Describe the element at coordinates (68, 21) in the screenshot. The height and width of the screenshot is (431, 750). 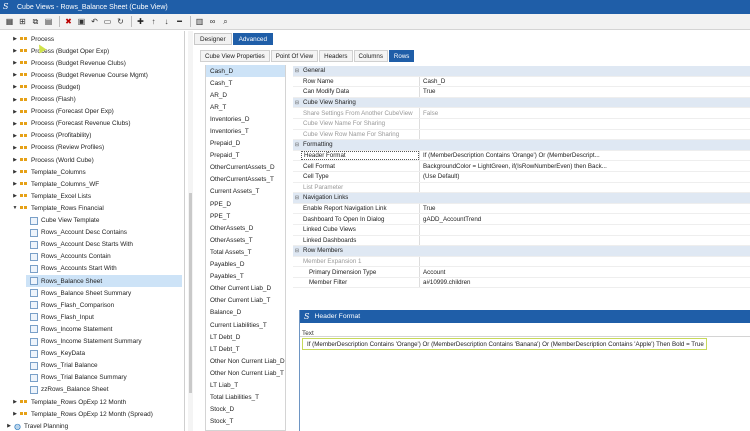
I see `delete-icon: ✖` at that location.